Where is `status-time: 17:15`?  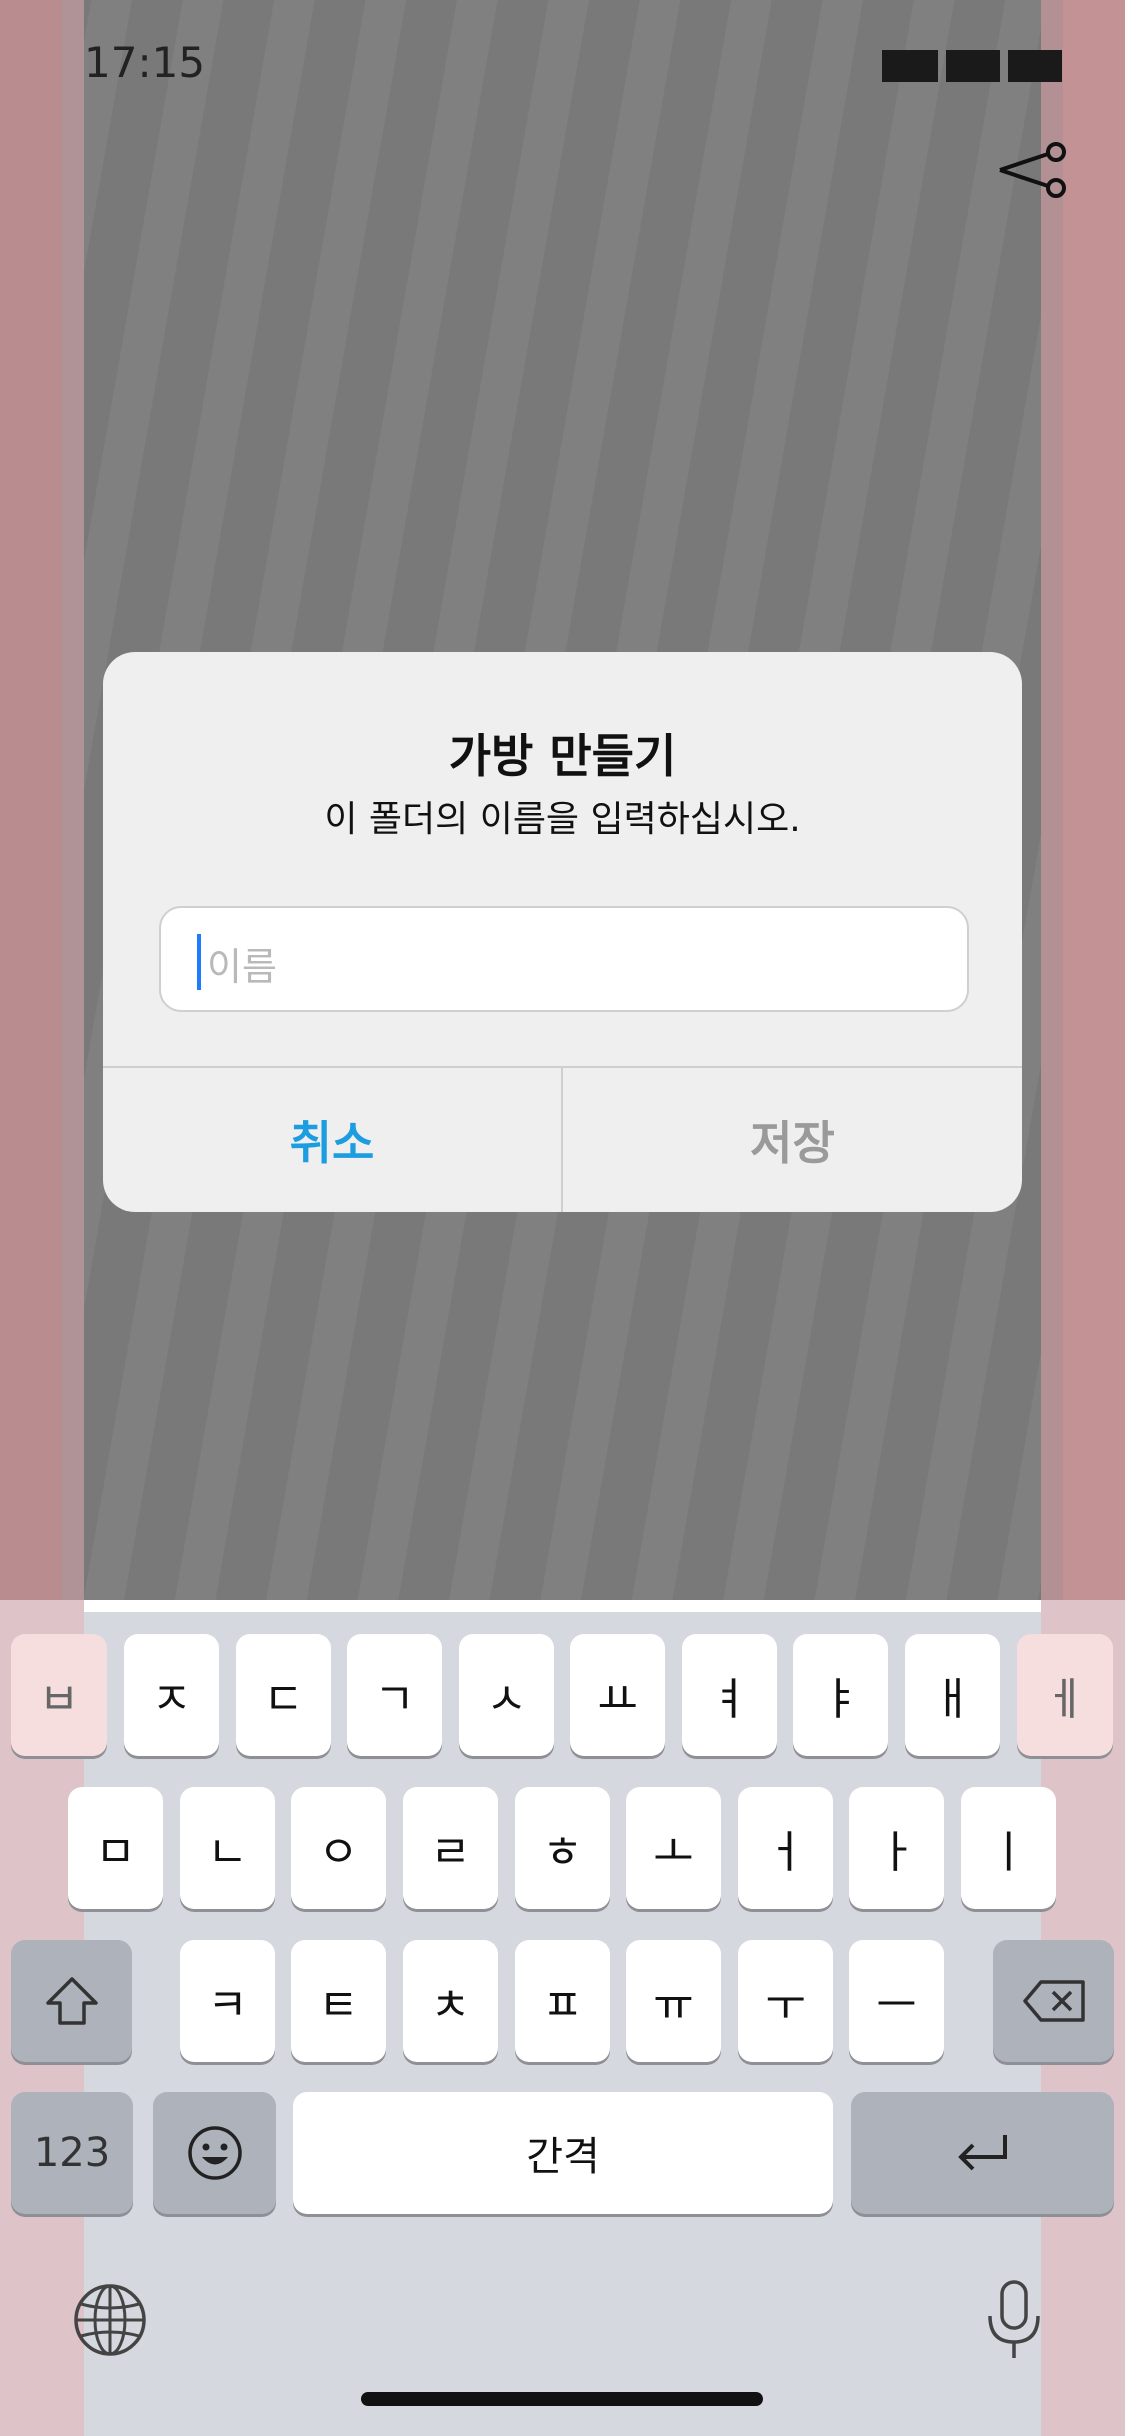
status-time: 17:15 is located at coordinates (145, 62).